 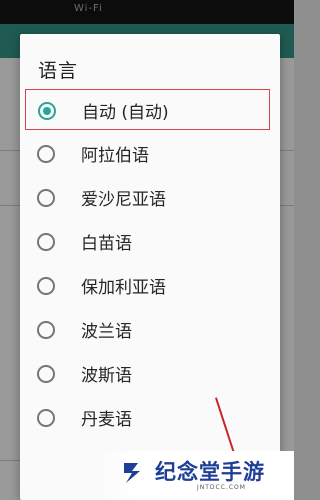 I want to click on option-label: 丹麦语, so click(x=106, y=420).